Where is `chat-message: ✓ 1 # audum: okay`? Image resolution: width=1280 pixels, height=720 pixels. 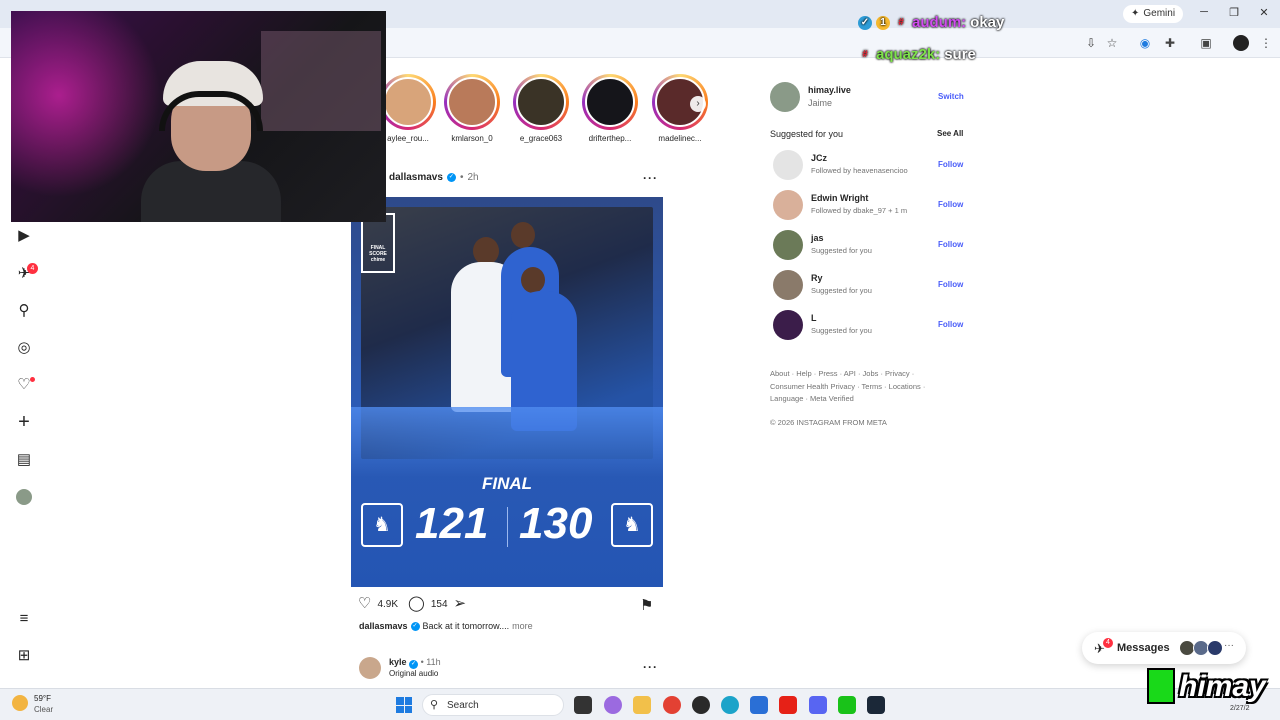 chat-message: ✓ 1 # audum: okay is located at coordinates (931, 22).